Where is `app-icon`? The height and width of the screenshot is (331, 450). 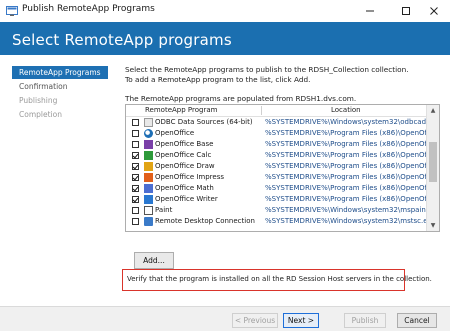
app-icon is located at coordinates (12, 11).